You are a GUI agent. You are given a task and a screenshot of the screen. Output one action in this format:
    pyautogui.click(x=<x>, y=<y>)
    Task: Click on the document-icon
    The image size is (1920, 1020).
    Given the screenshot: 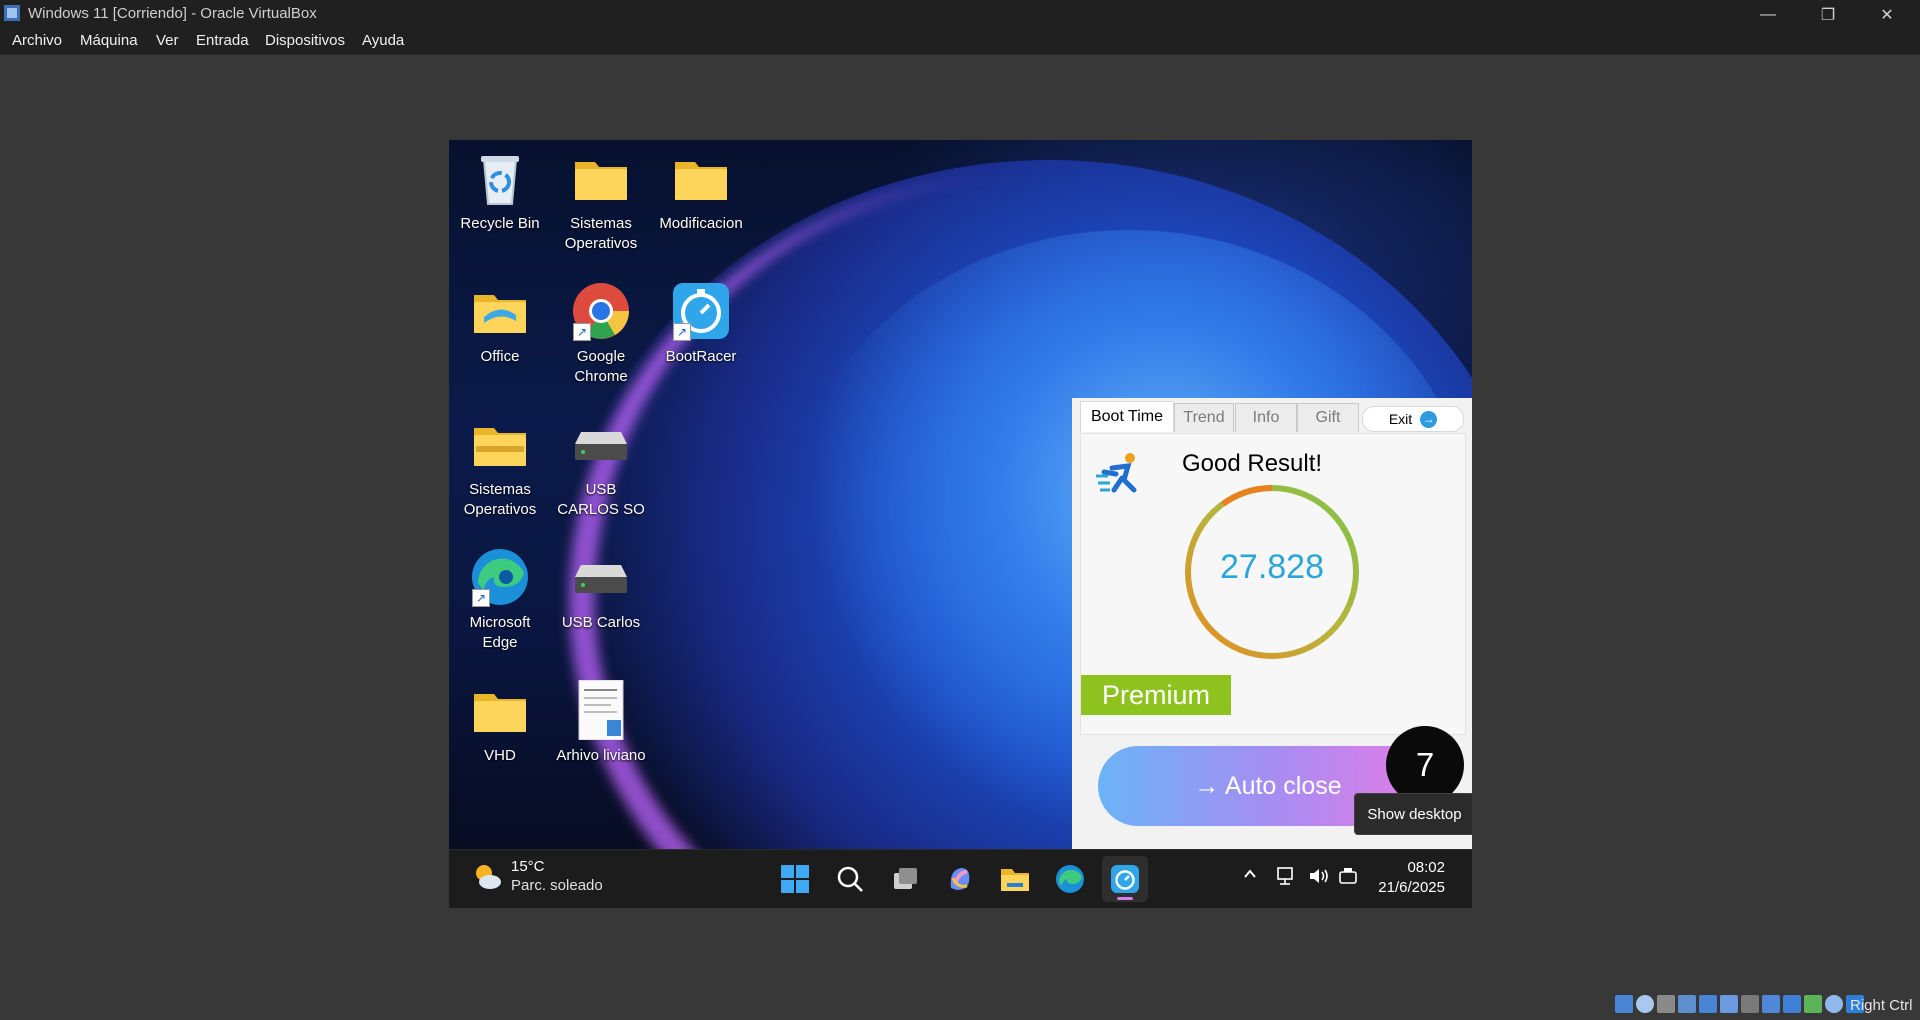 What is the action you would take?
    pyautogui.click(x=601, y=710)
    